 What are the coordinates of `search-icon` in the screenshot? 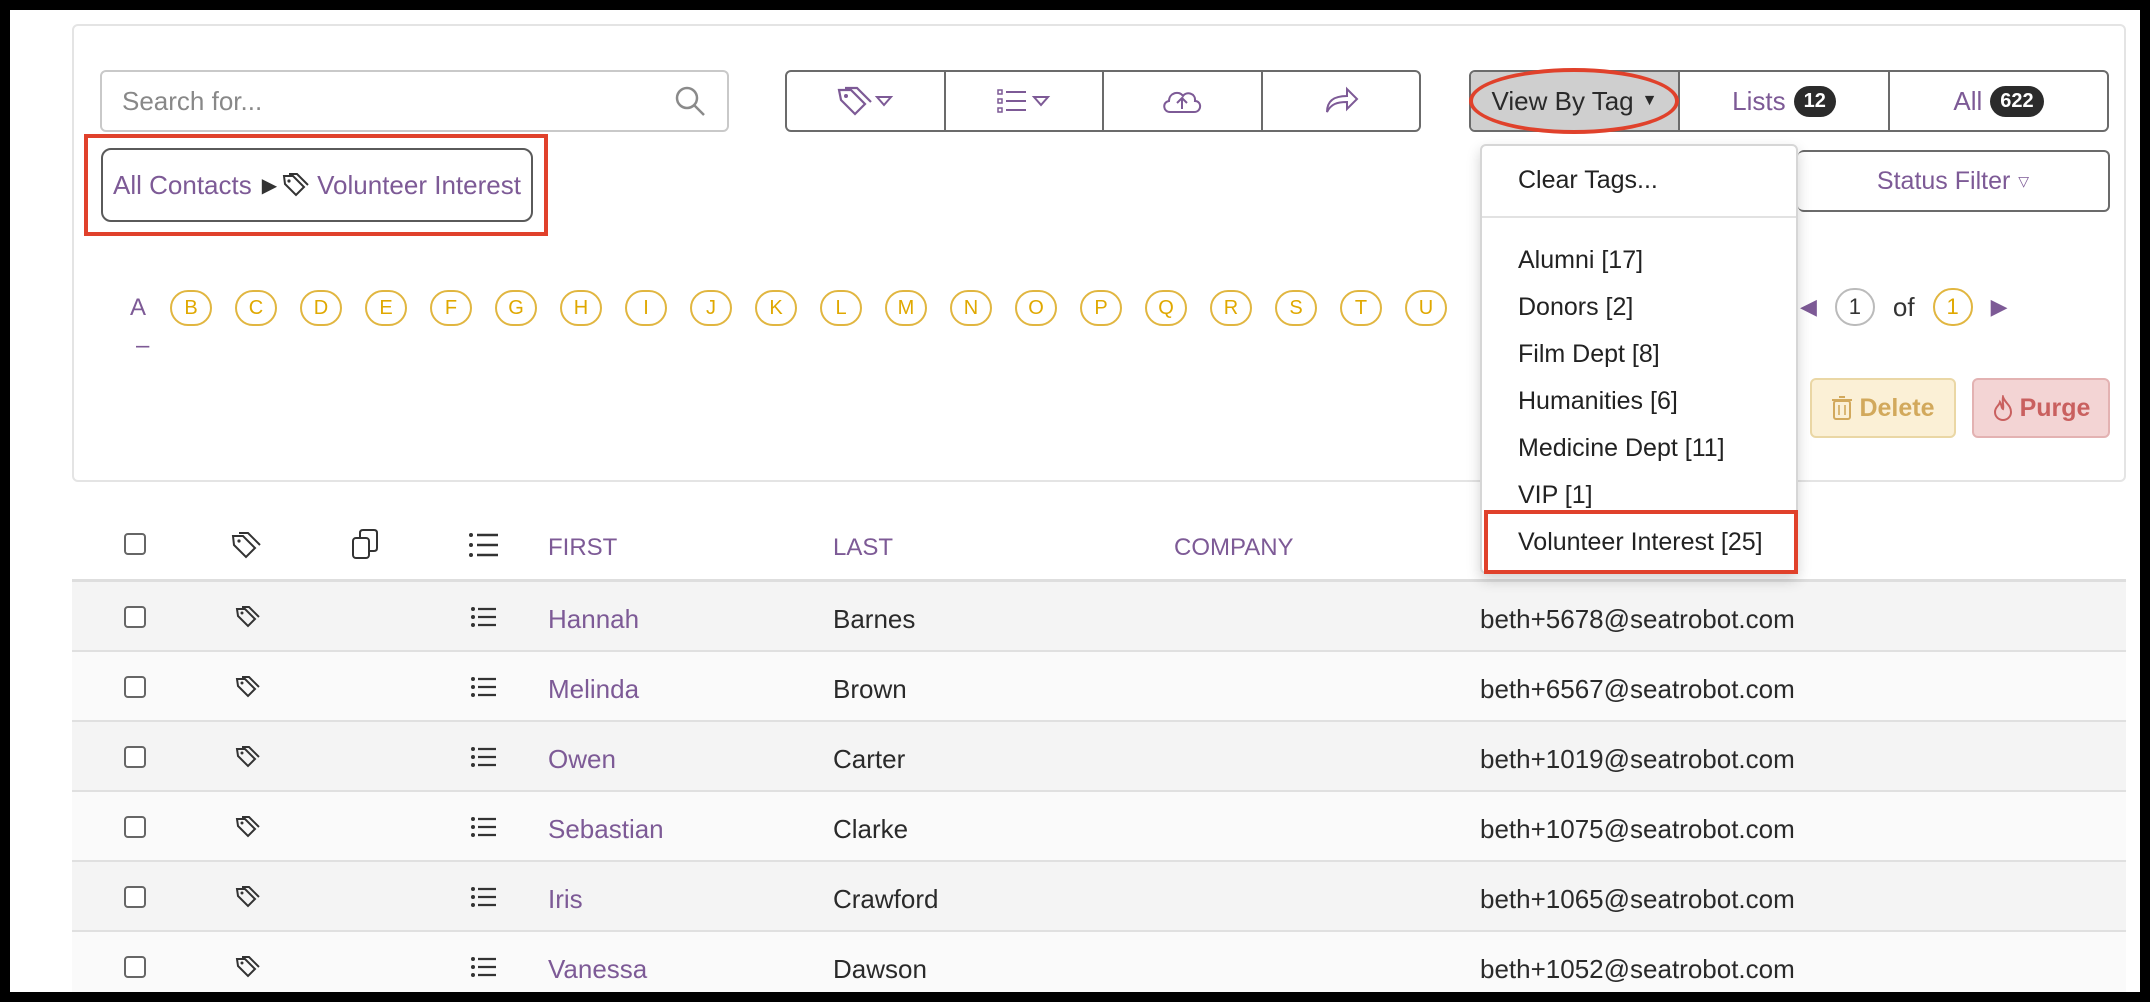 It's located at (690, 101).